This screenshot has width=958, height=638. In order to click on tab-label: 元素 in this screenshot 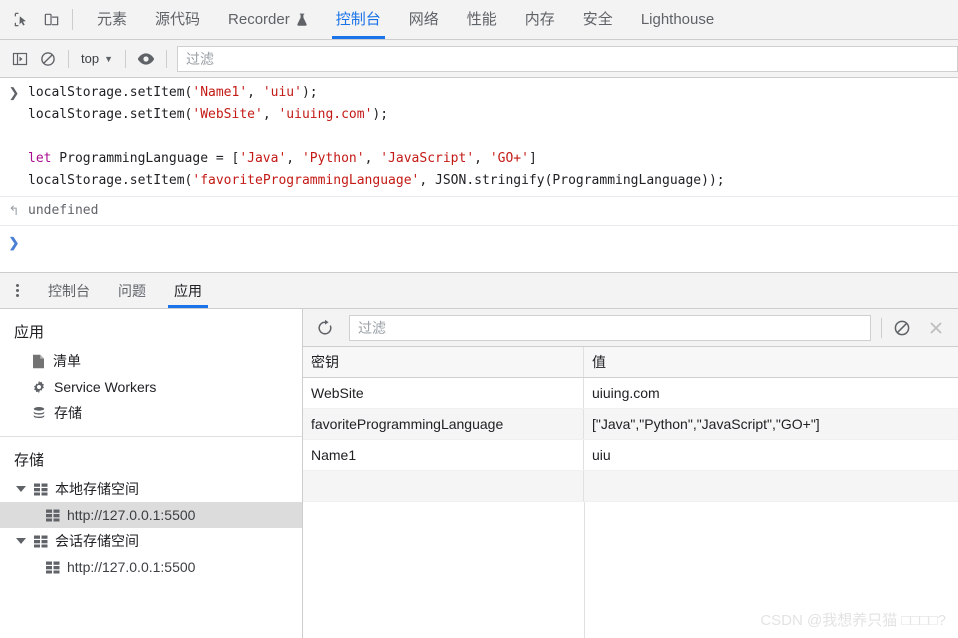, I will do `click(112, 19)`.